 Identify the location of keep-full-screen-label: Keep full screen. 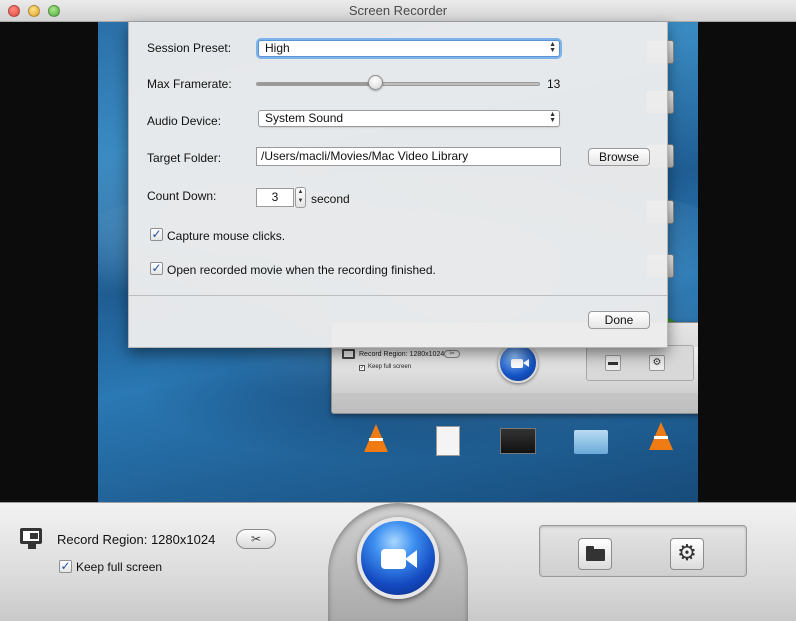
(119, 567).